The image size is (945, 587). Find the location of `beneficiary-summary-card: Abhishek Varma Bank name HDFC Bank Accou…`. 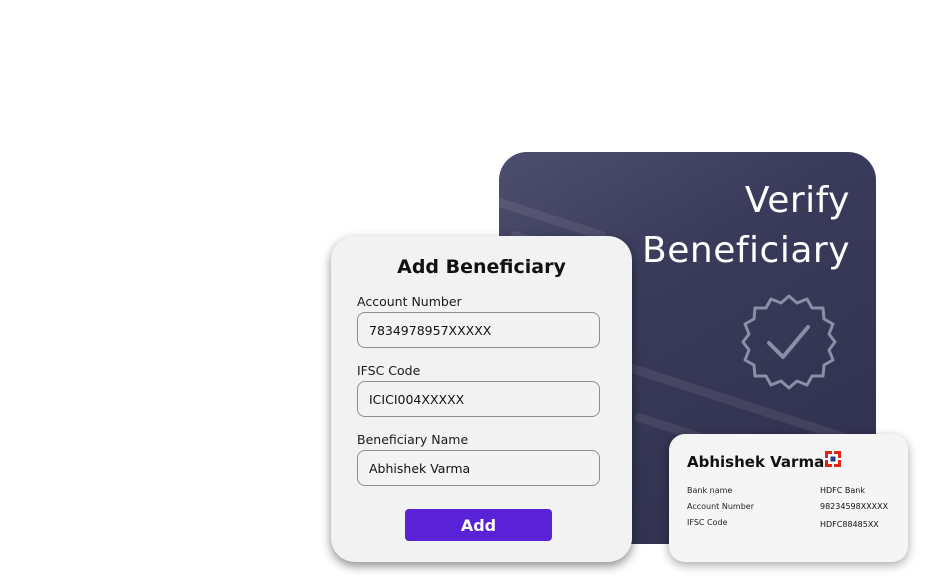

beneficiary-summary-card: Abhishek Varma Bank name HDFC Bank Accou… is located at coordinates (788, 498).